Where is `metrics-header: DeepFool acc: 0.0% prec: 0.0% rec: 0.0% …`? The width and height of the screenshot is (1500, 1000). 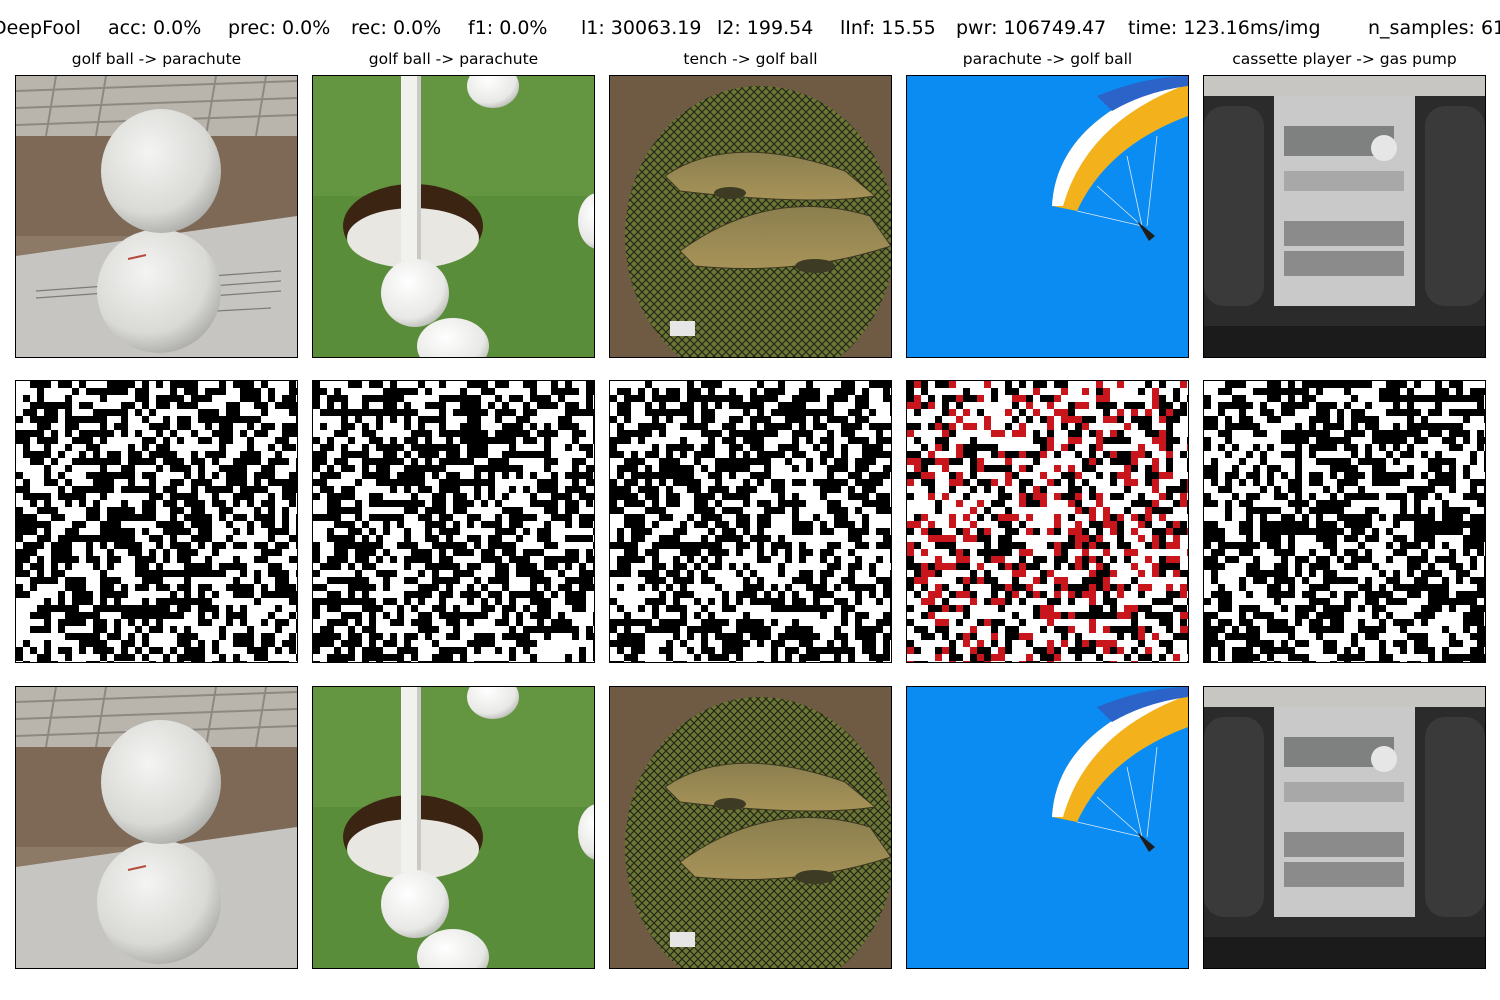 metrics-header: DeepFool acc: 0.0% prec: 0.0% rec: 0.0% … is located at coordinates (750, 29).